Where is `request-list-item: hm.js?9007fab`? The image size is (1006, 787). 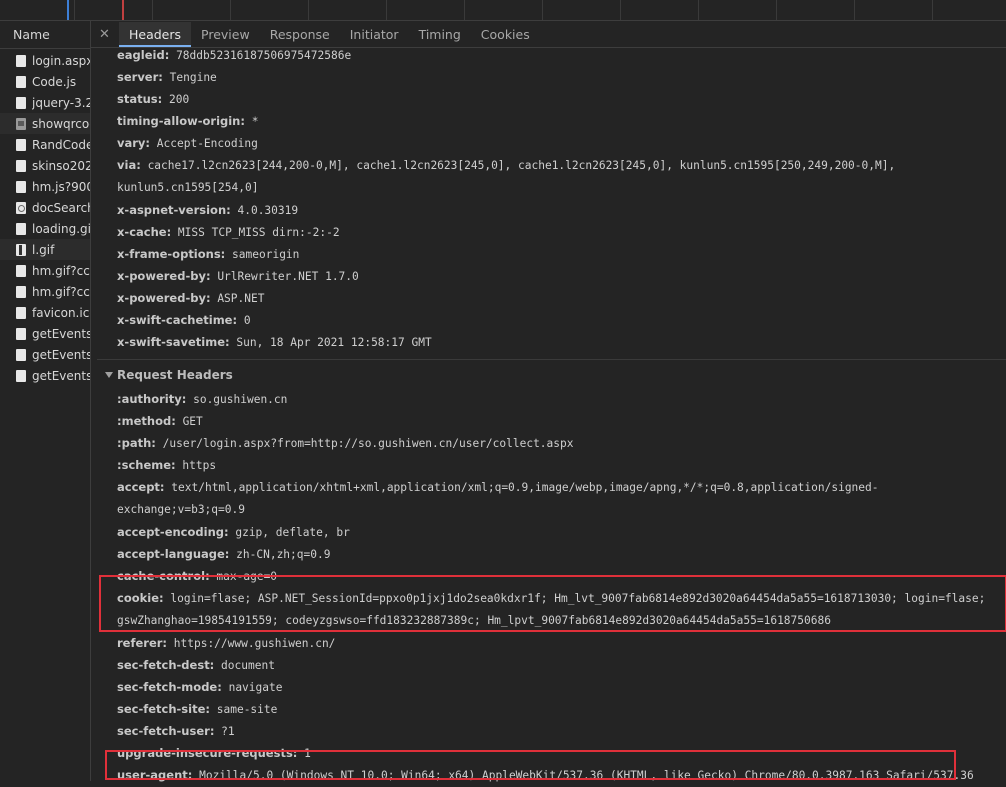
request-list-item: hm.js?9007fab is located at coordinates (45, 186).